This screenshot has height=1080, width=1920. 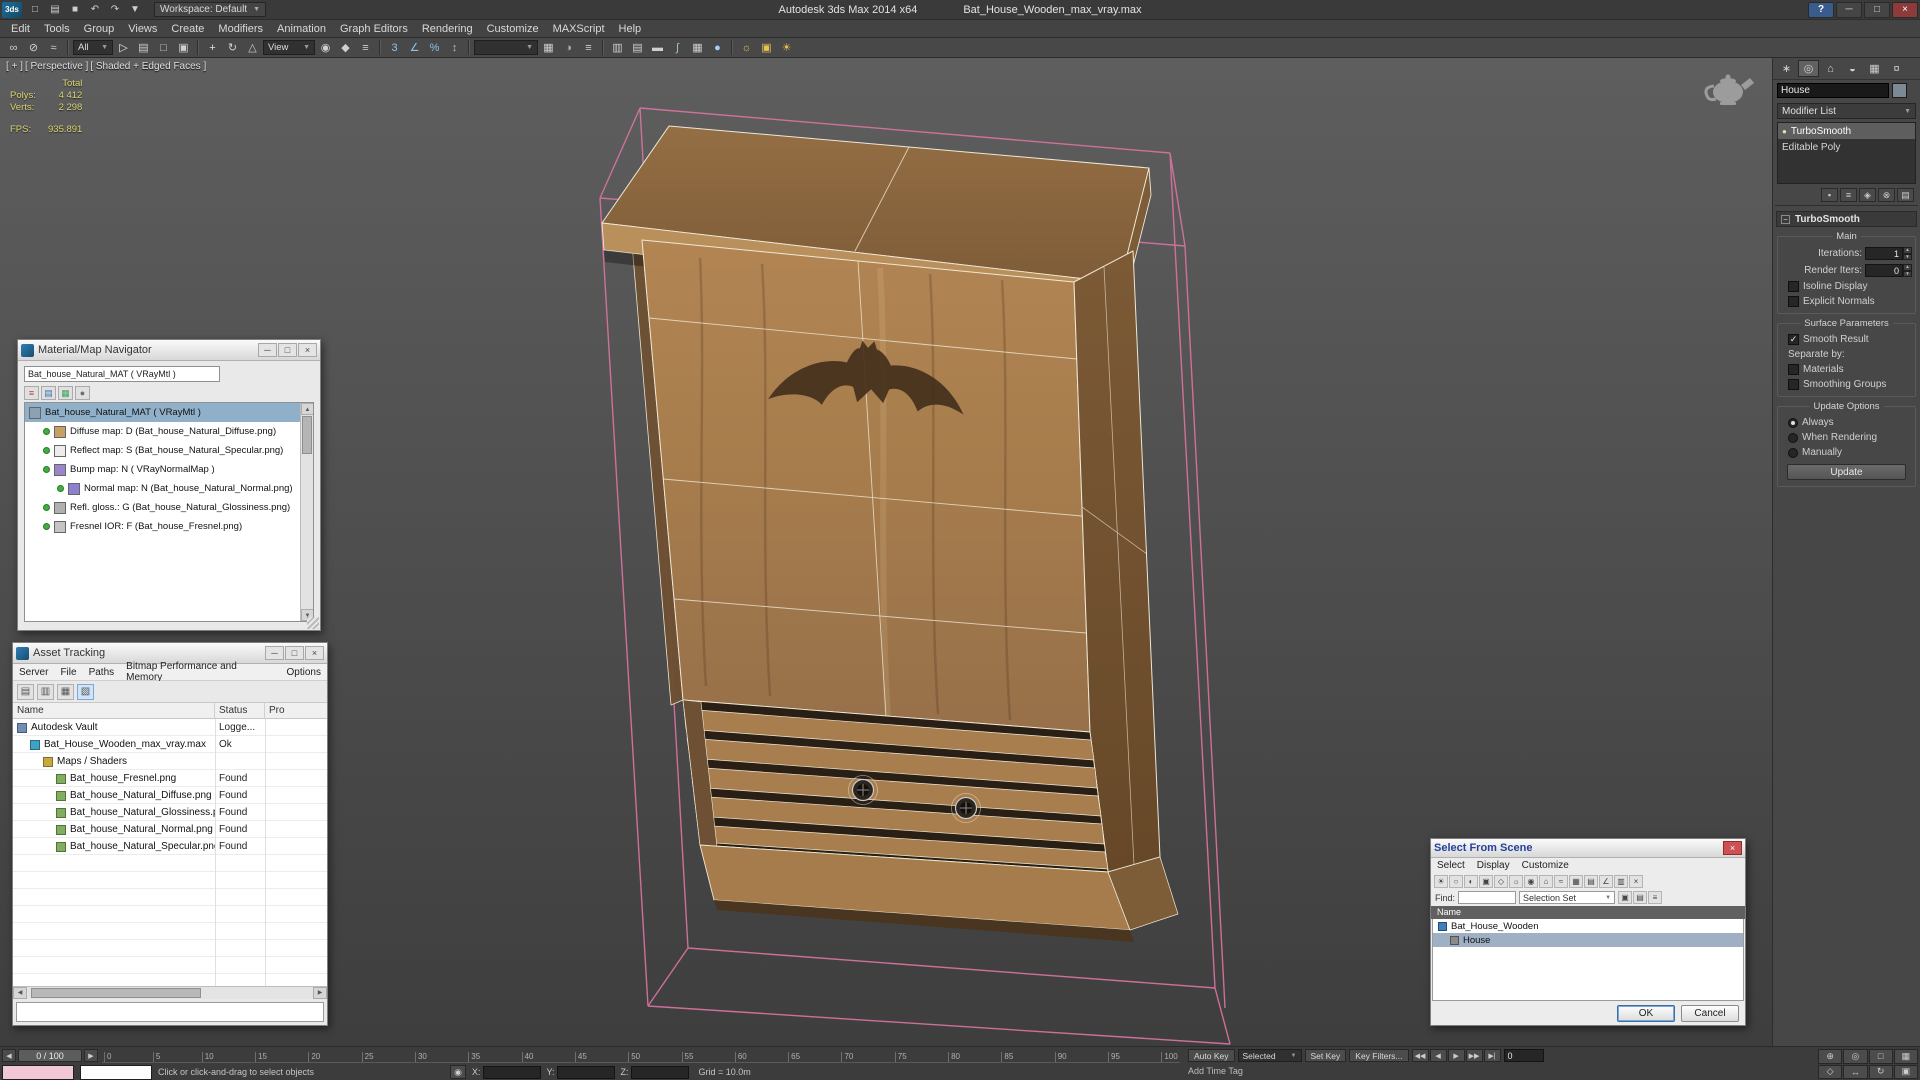 What do you see at coordinates (687, 1057) in the screenshot?
I see `timeline-tick: 55` at bounding box center [687, 1057].